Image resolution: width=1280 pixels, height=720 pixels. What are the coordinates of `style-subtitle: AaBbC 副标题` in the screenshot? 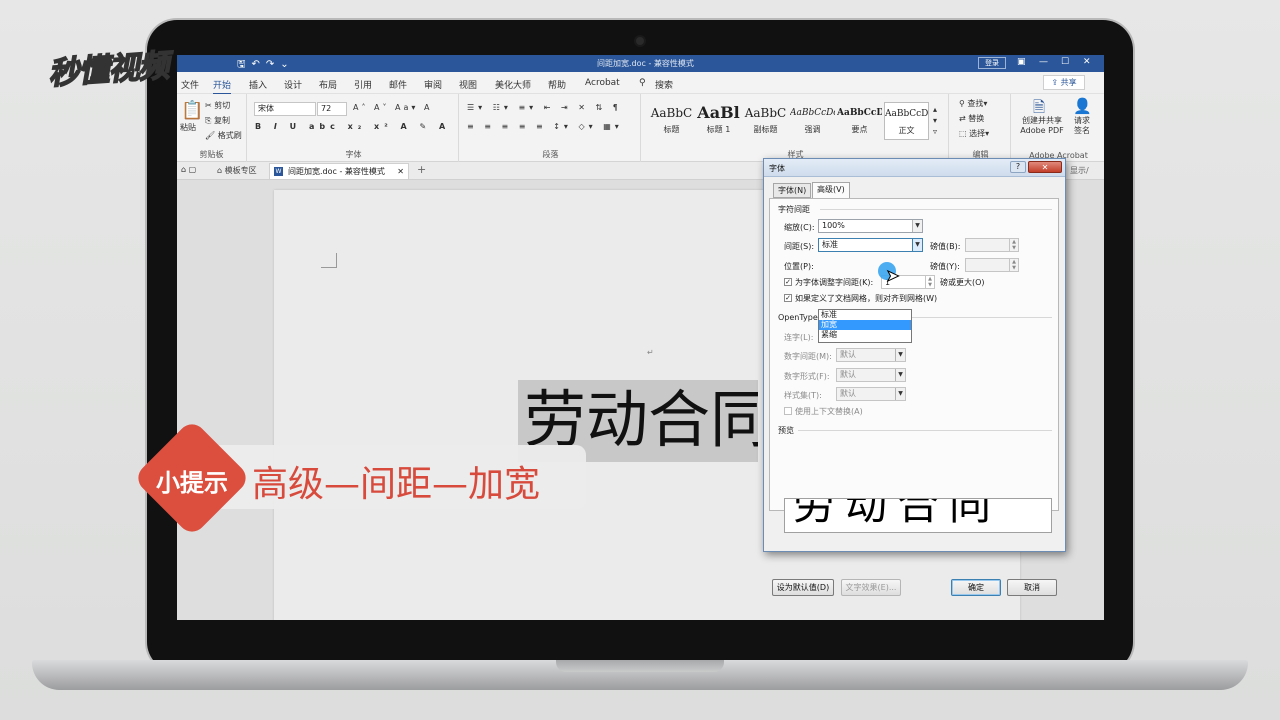 It's located at (765, 121).